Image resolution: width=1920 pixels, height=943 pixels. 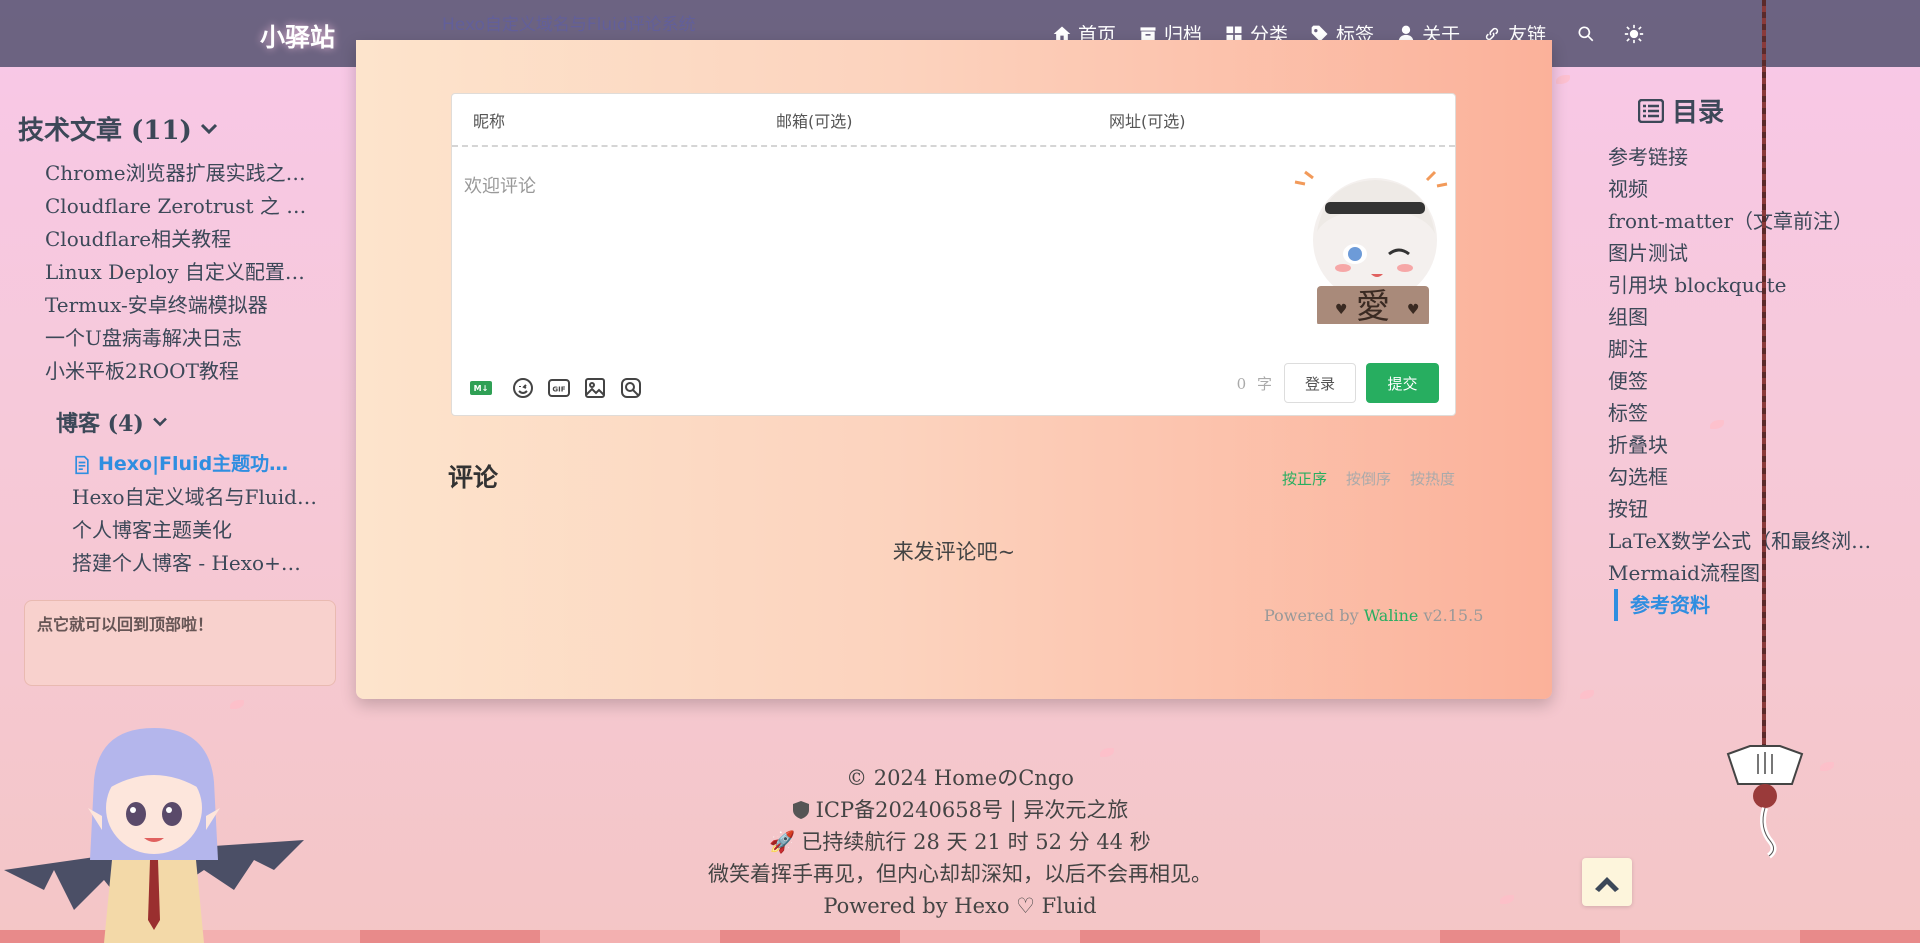 I want to click on sort-desc: 按倒序, so click(x=1368, y=478).